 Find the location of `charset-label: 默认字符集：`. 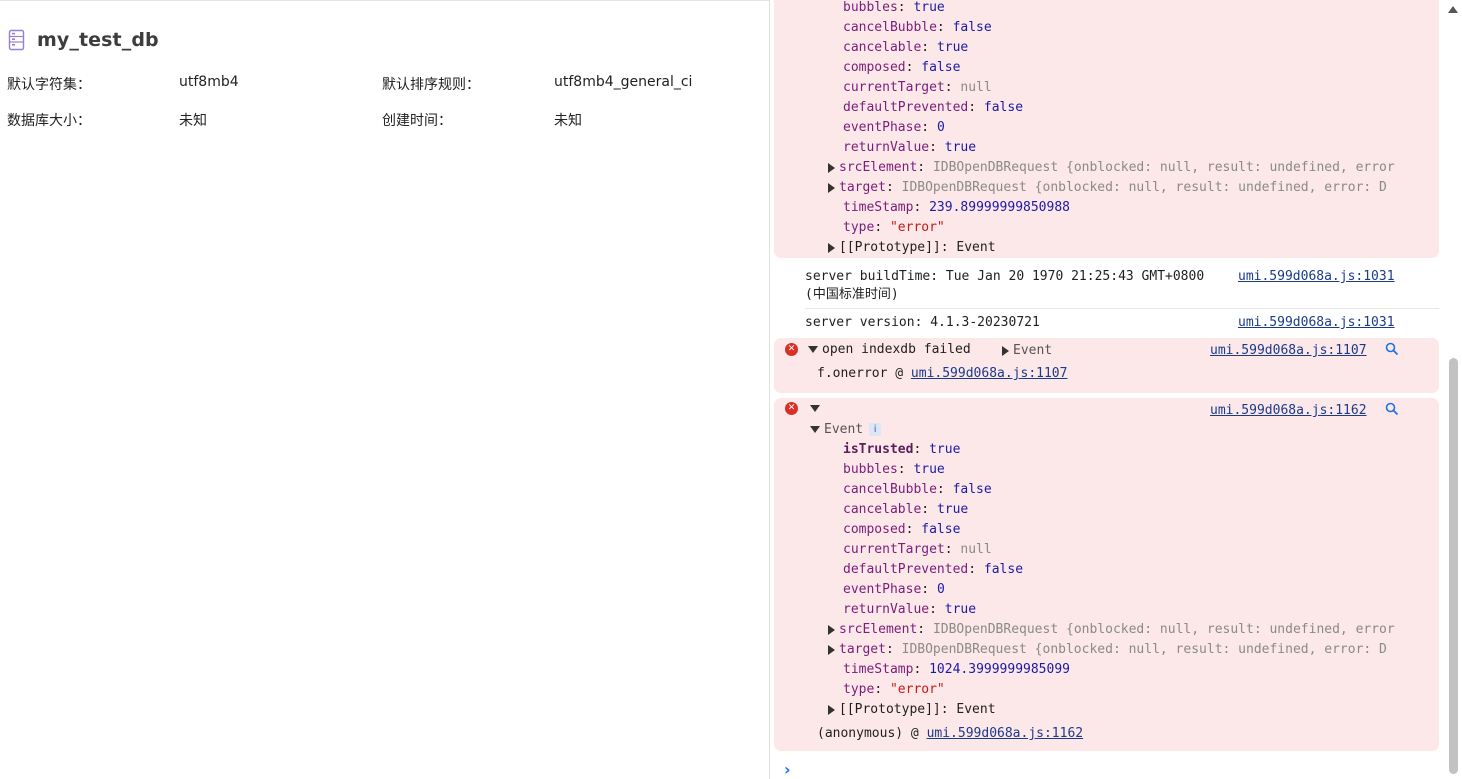

charset-label: 默认字符集： is located at coordinates (49, 85).